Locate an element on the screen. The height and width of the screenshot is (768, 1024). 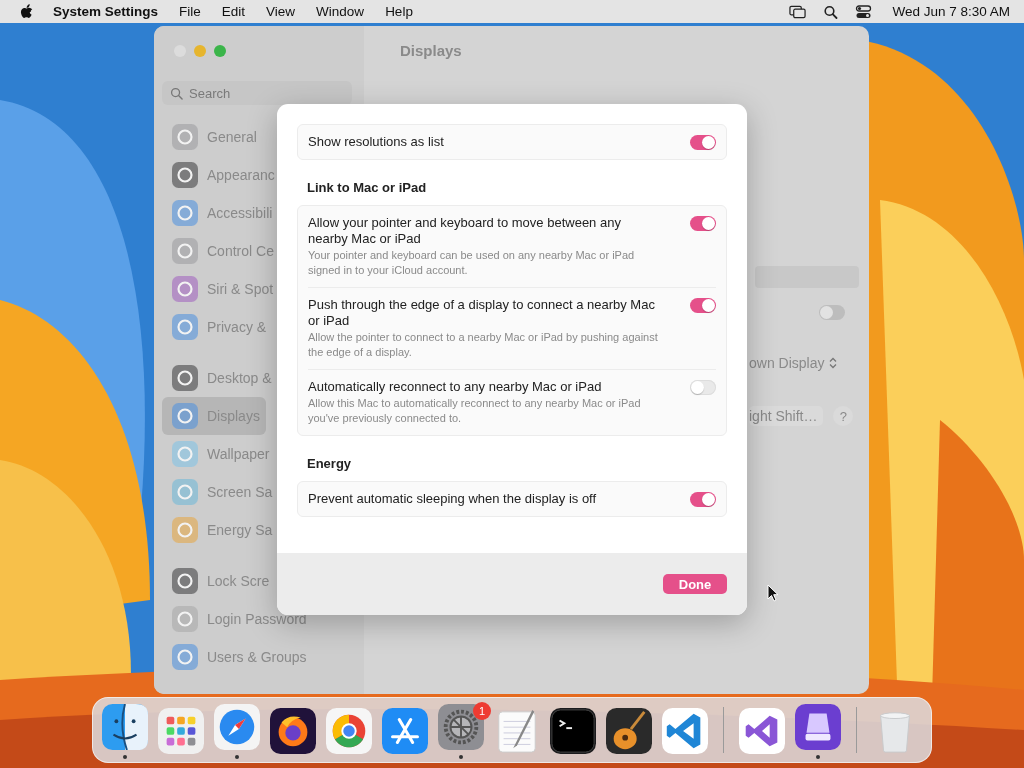
store-app-icon is located at coordinates (405, 731).